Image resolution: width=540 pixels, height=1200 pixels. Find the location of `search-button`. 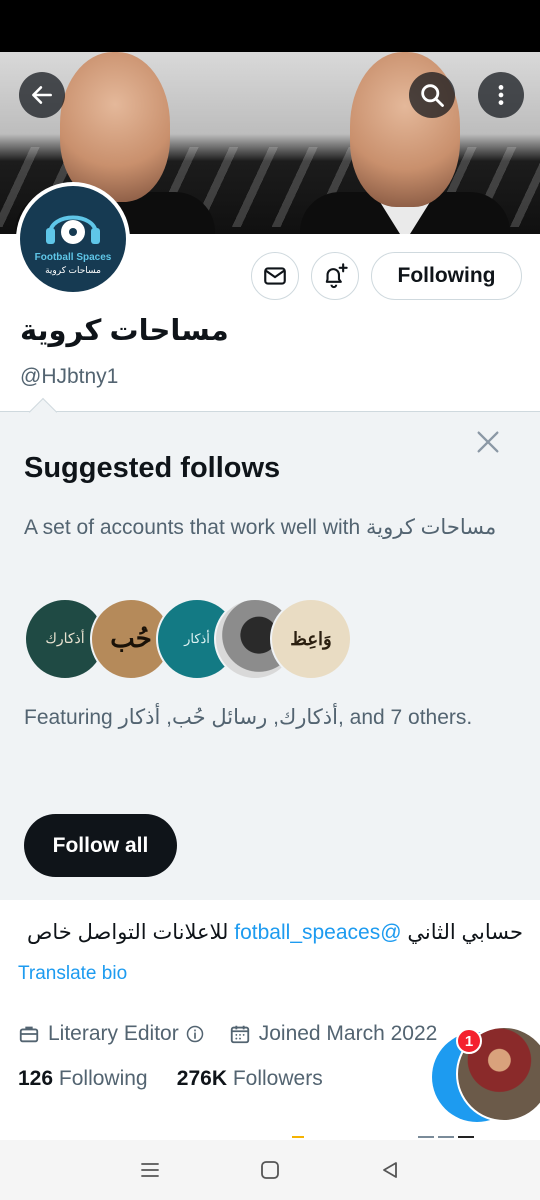

search-button is located at coordinates (432, 95).